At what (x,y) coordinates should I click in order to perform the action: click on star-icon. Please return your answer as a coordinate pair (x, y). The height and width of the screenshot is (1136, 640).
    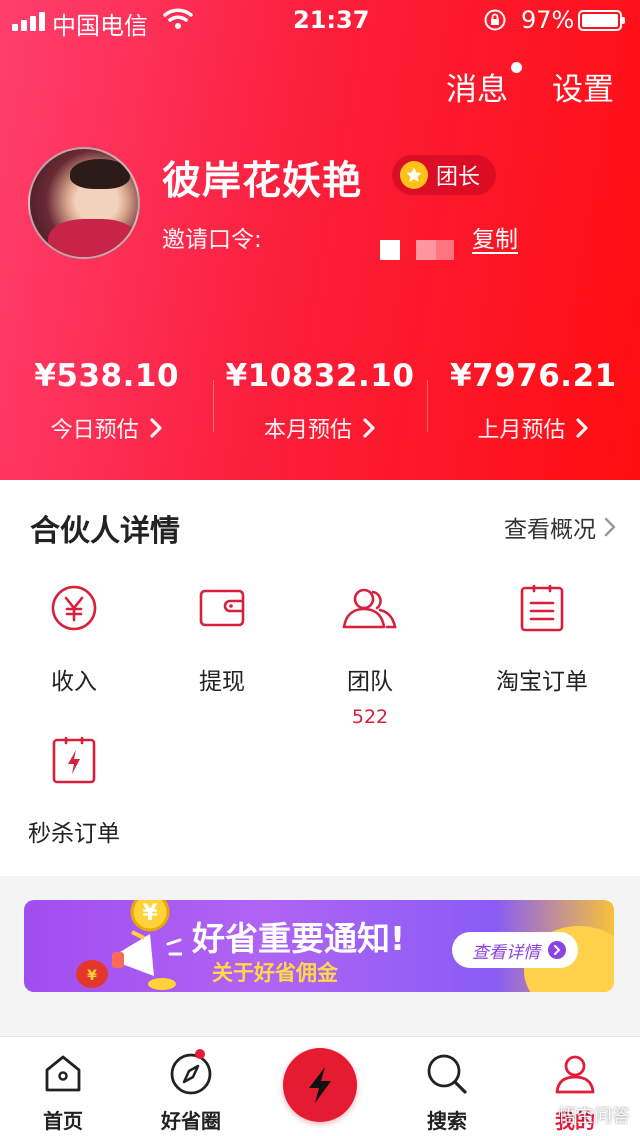
    Looking at the image, I should click on (414, 175).